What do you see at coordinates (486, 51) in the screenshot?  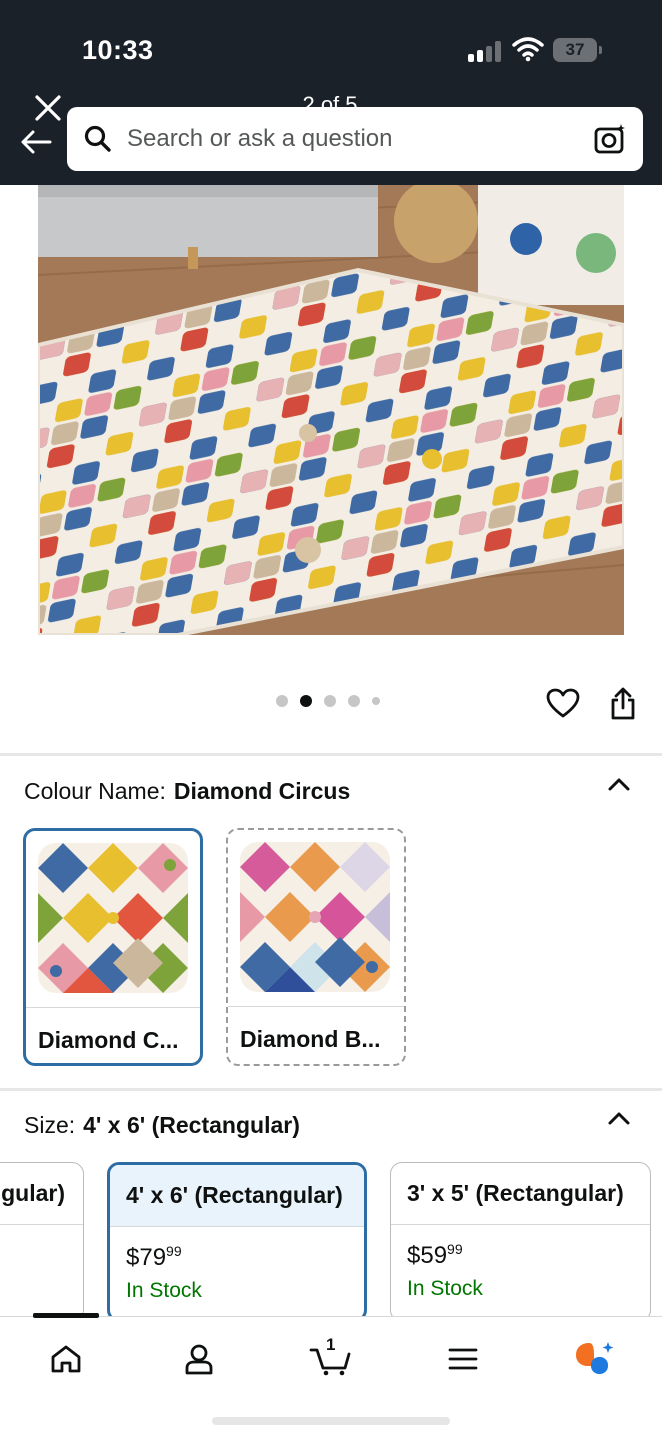 I see `cellular-signal-icon` at bounding box center [486, 51].